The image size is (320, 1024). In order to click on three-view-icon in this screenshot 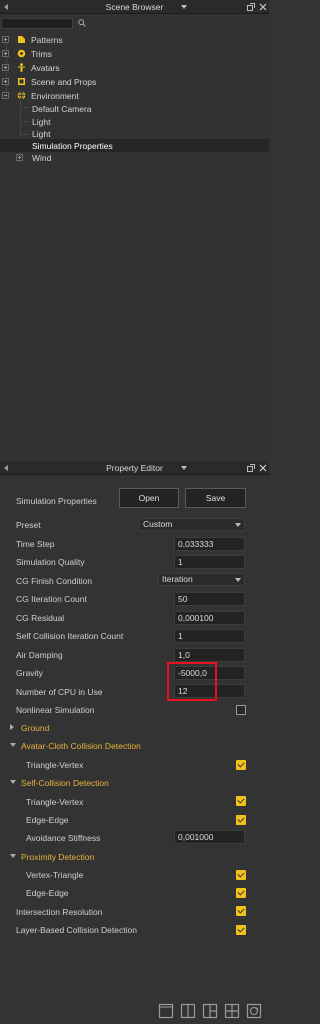, I will do `click(210, 1011)`.